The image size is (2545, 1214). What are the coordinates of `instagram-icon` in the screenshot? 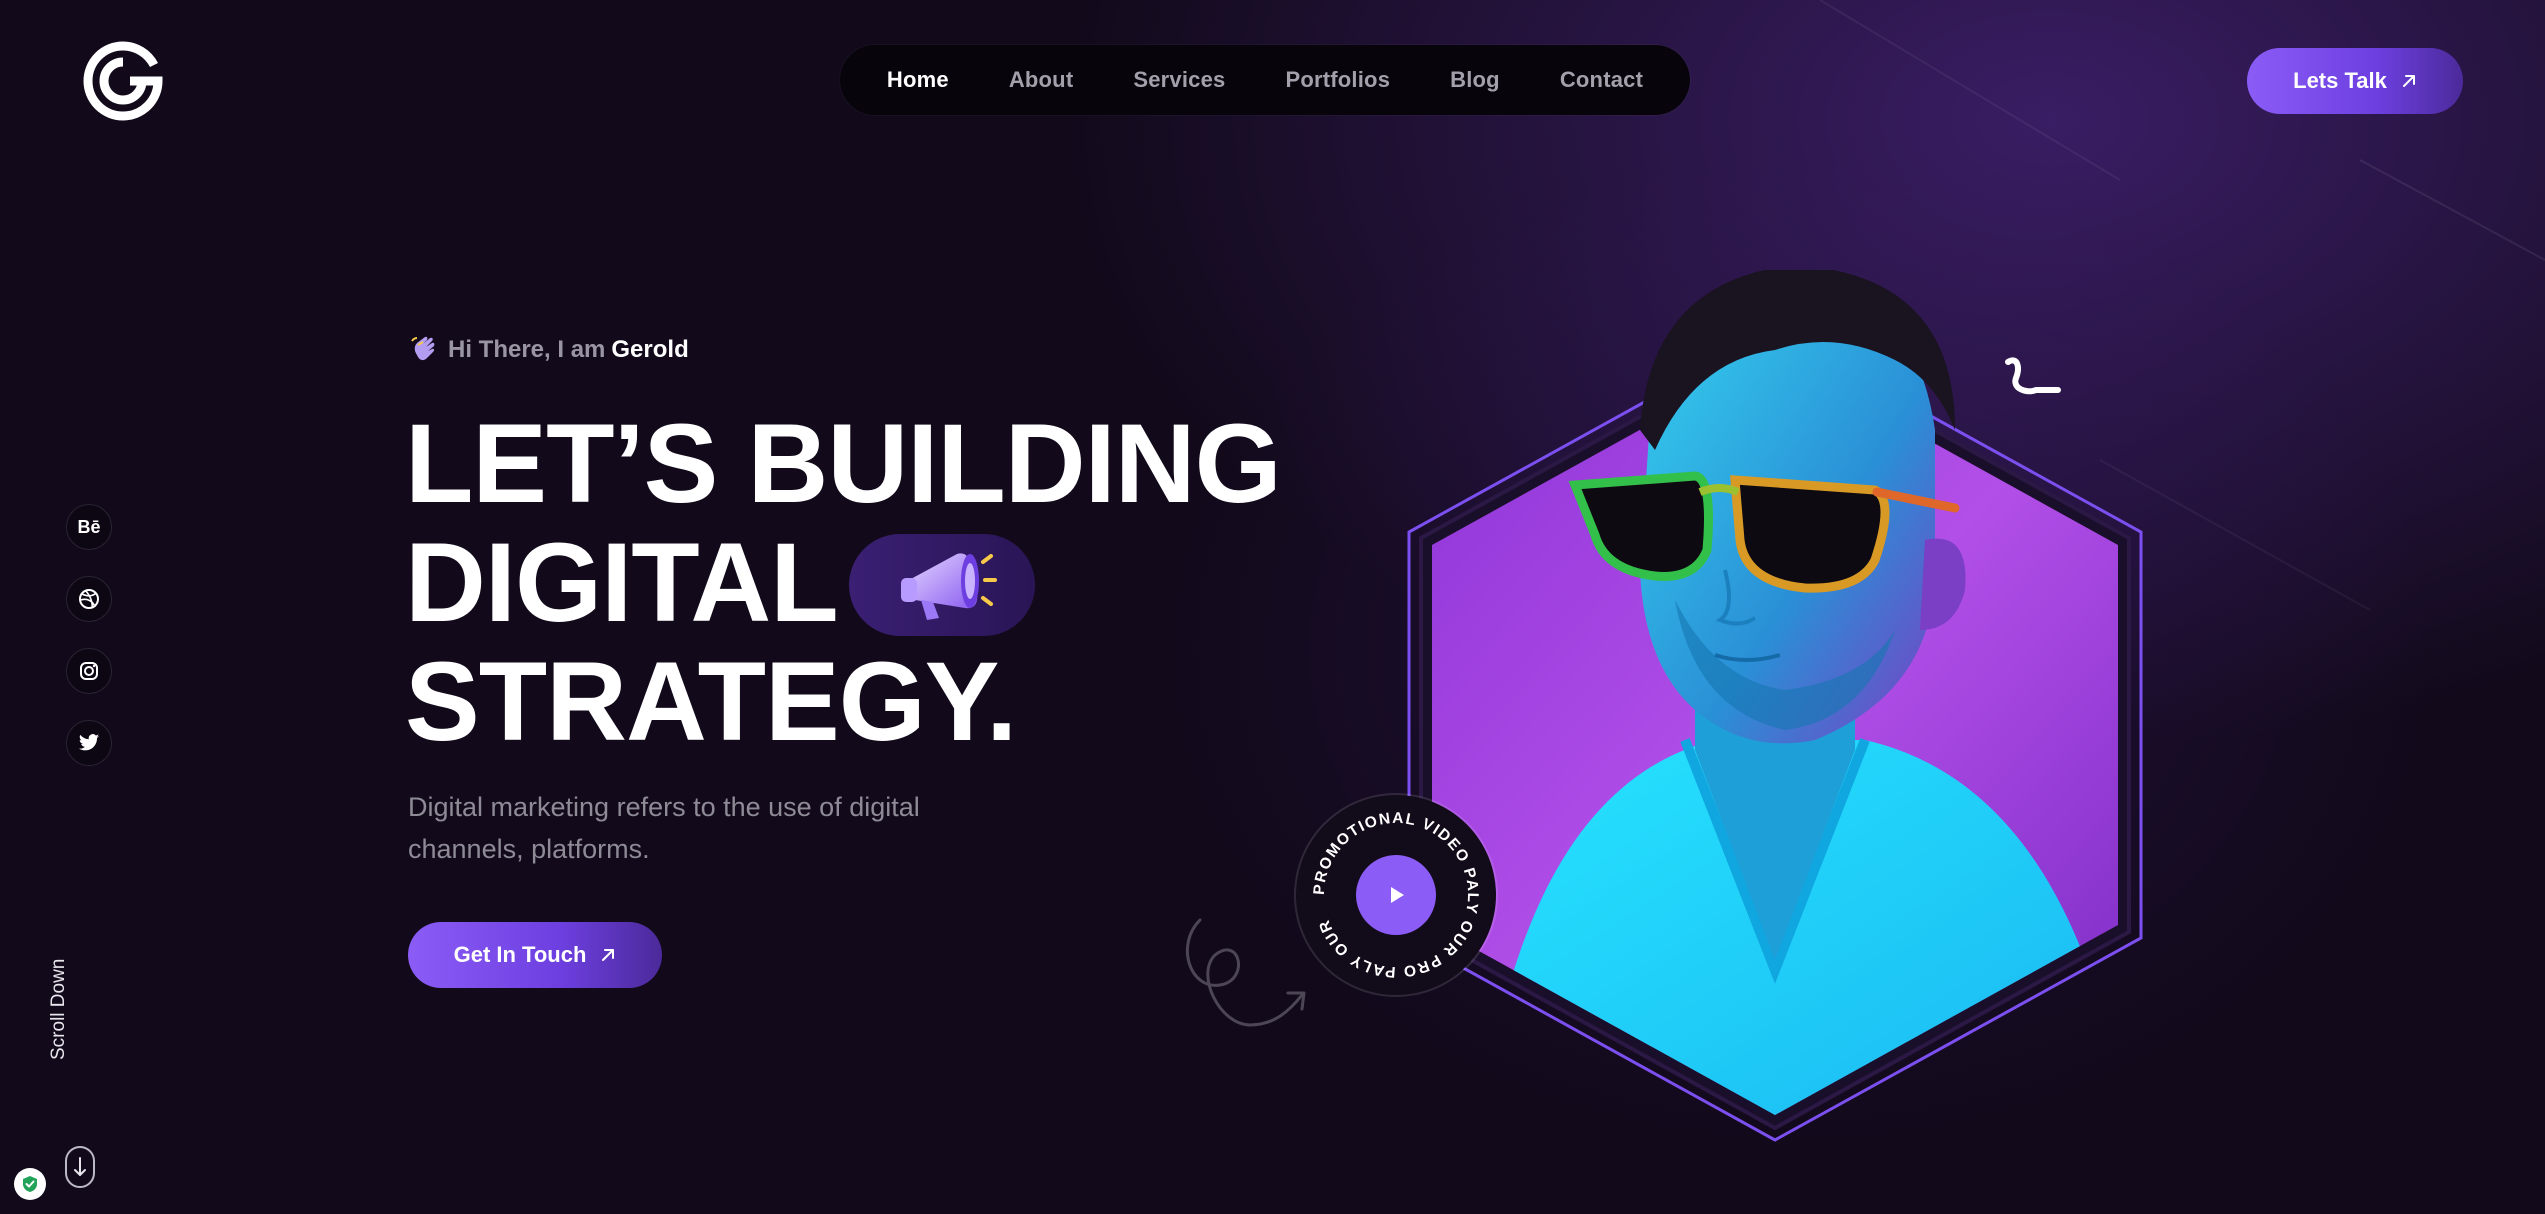 It's located at (89, 671).